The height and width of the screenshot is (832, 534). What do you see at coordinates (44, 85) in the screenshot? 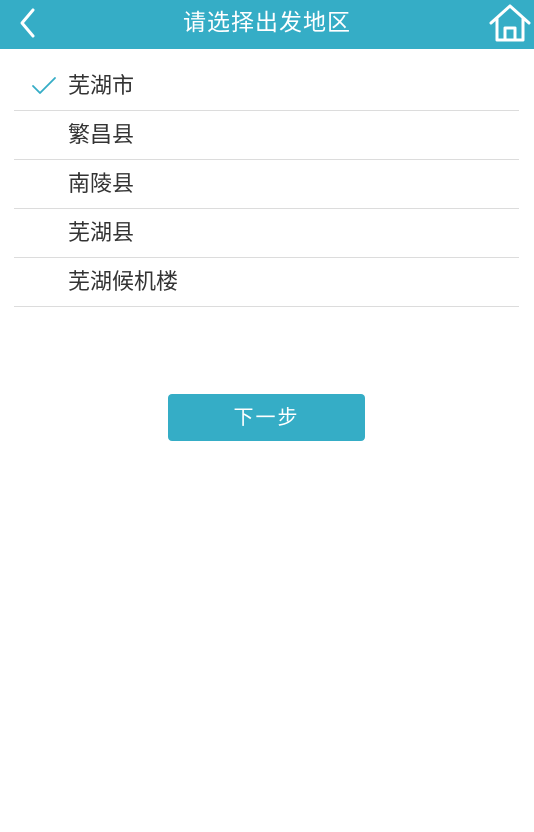
I see `checkmark-icon` at bounding box center [44, 85].